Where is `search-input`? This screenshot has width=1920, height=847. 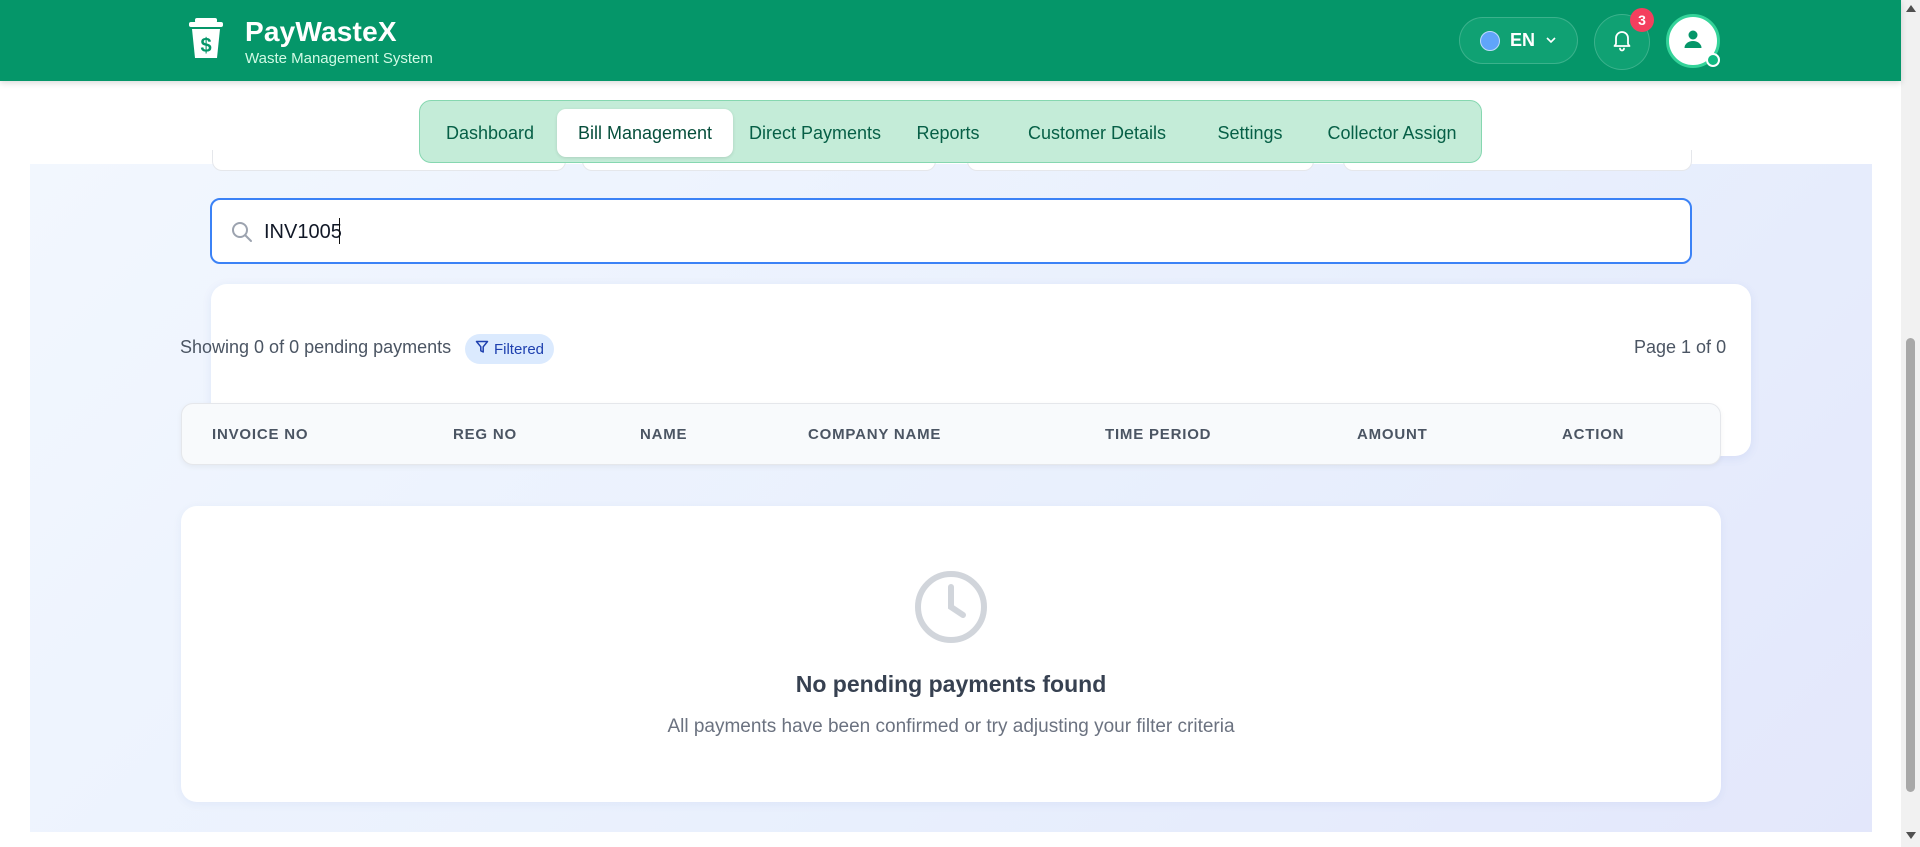
search-input is located at coordinates (964, 232).